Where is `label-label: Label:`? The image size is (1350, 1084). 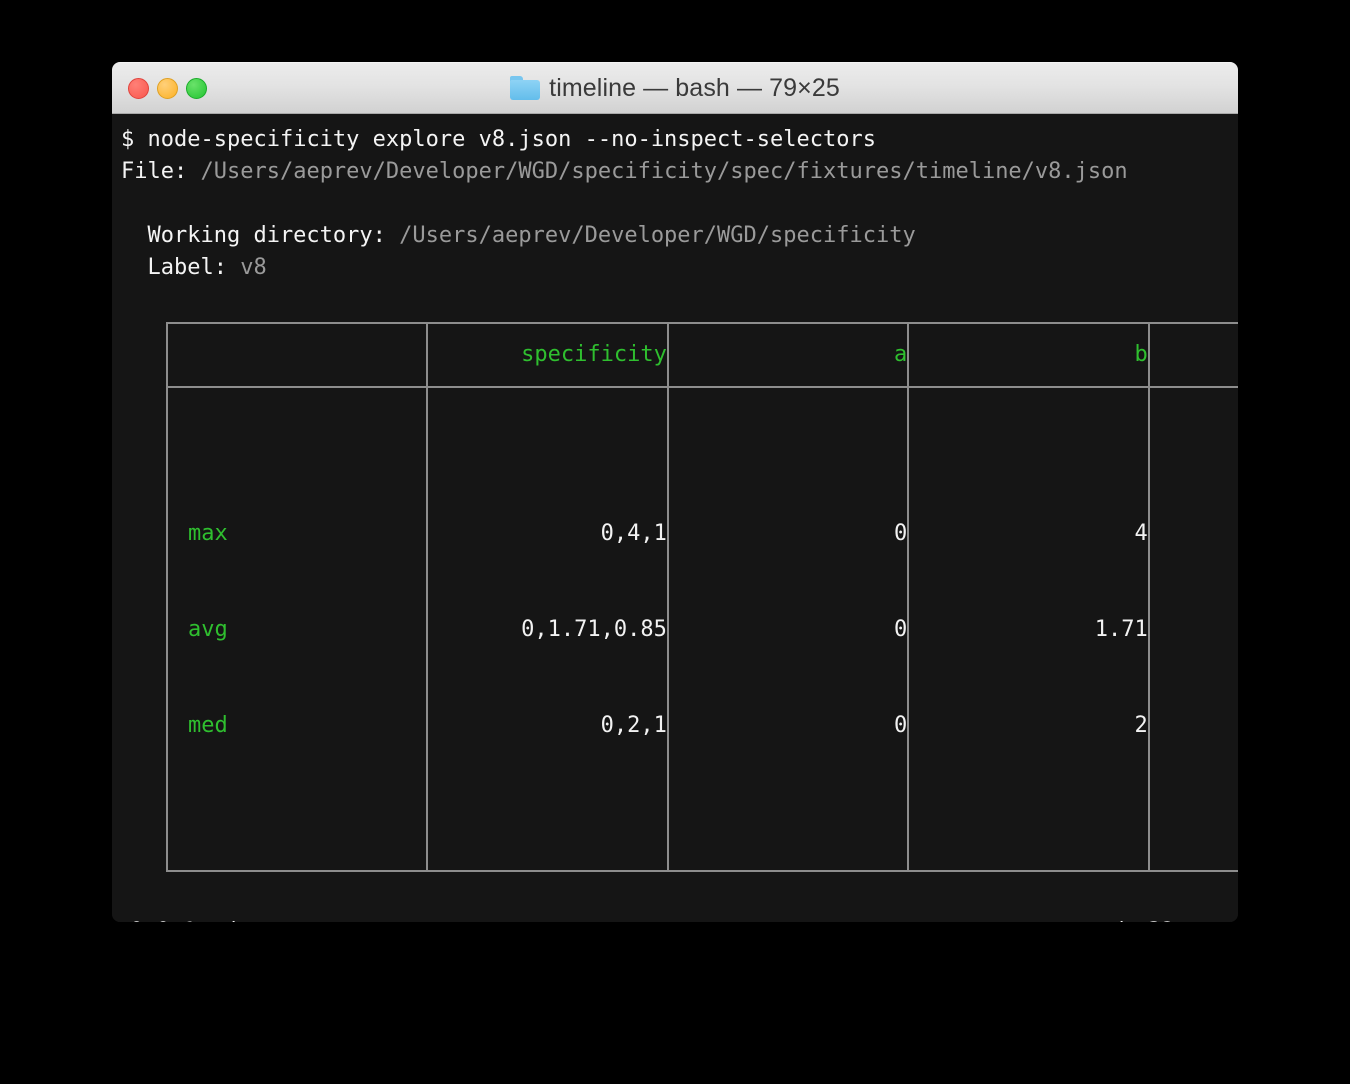
label-label: Label: is located at coordinates (181, 267).